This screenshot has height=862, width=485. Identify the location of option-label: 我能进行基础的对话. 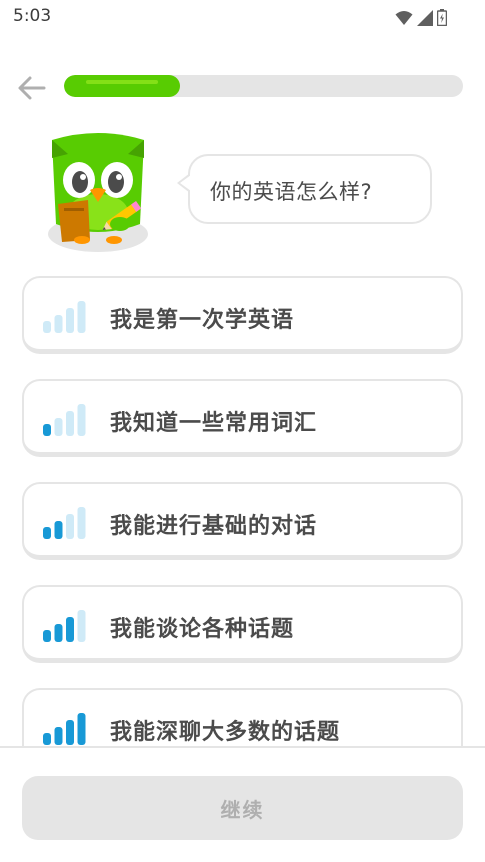
(214, 526).